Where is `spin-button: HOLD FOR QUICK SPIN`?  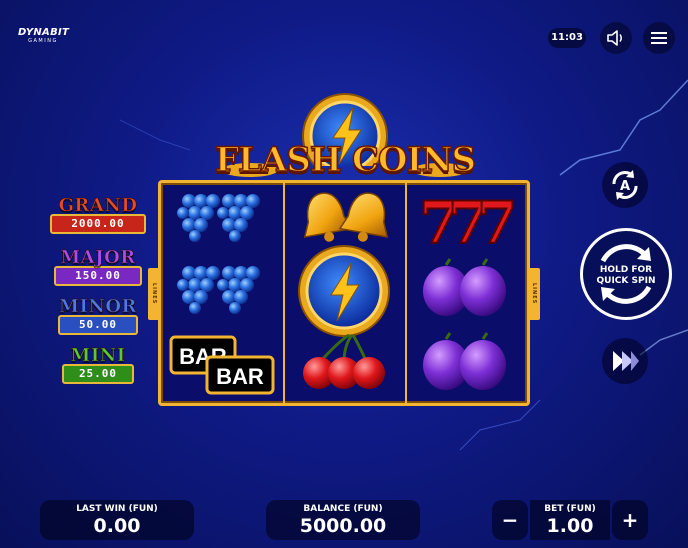
spin-button: HOLD FOR QUICK SPIN is located at coordinates (626, 274).